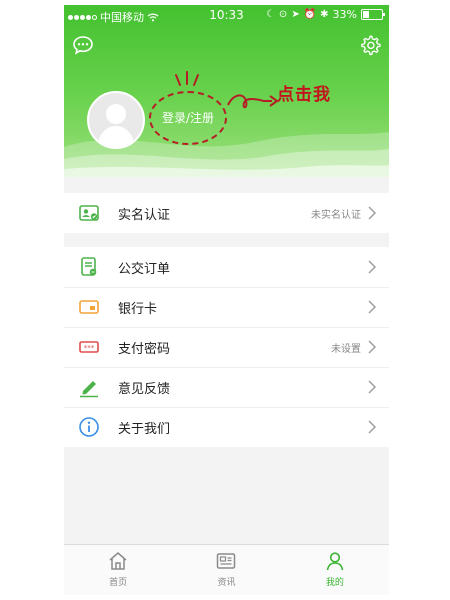  Describe the element at coordinates (144, 269) in the screenshot. I see `list-item-label: 公交订单` at that location.